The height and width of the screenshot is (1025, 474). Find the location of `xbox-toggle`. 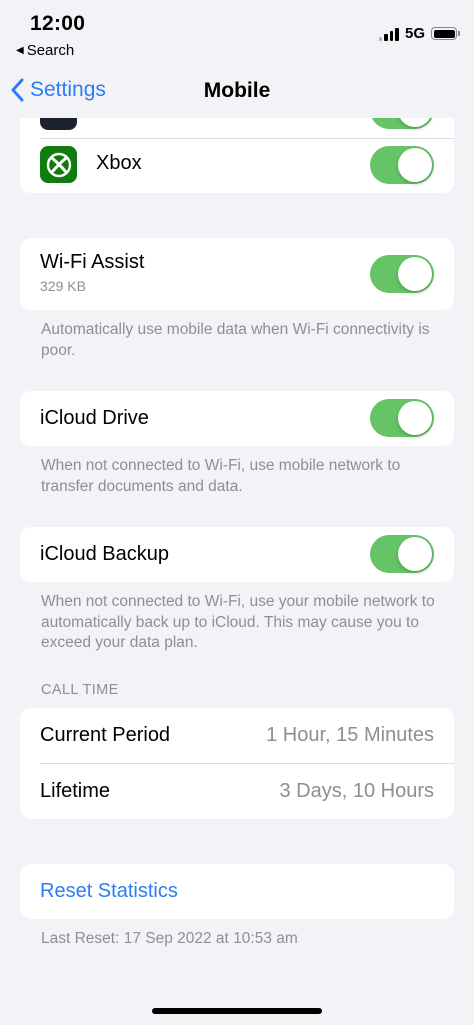

xbox-toggle is located at coordinates (402, 165).